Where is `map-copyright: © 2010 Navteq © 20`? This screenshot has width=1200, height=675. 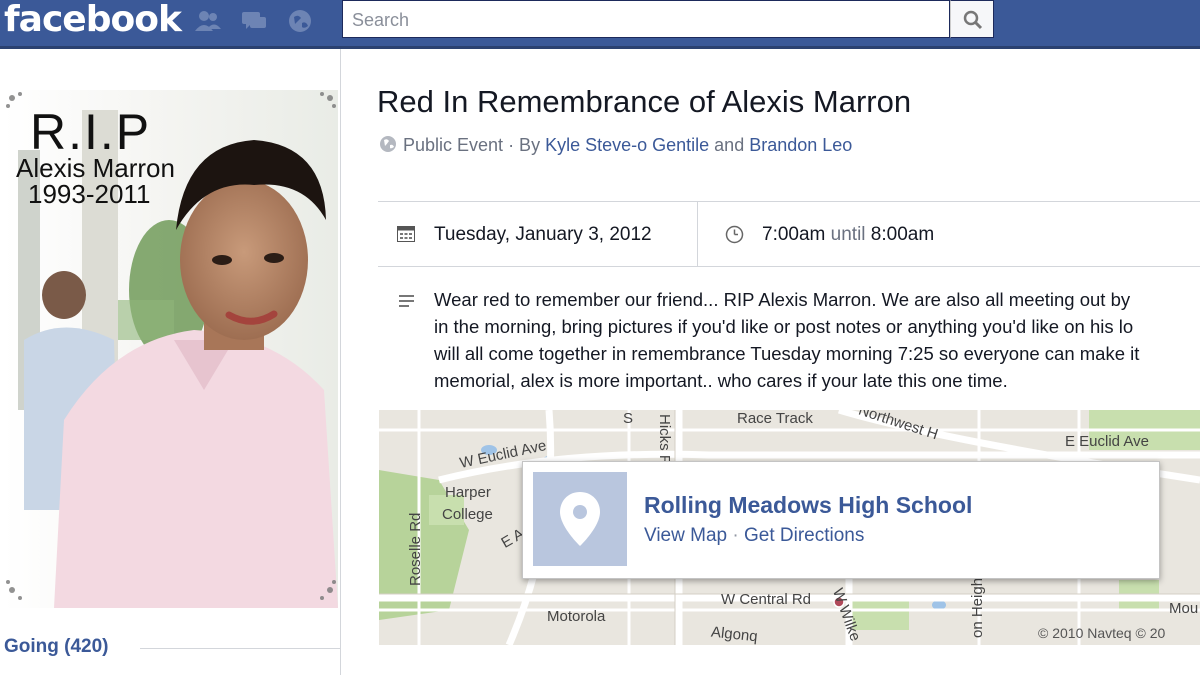
map-copyright: © 2010 Navteq © 20 is located at coordinates (1102, 633).